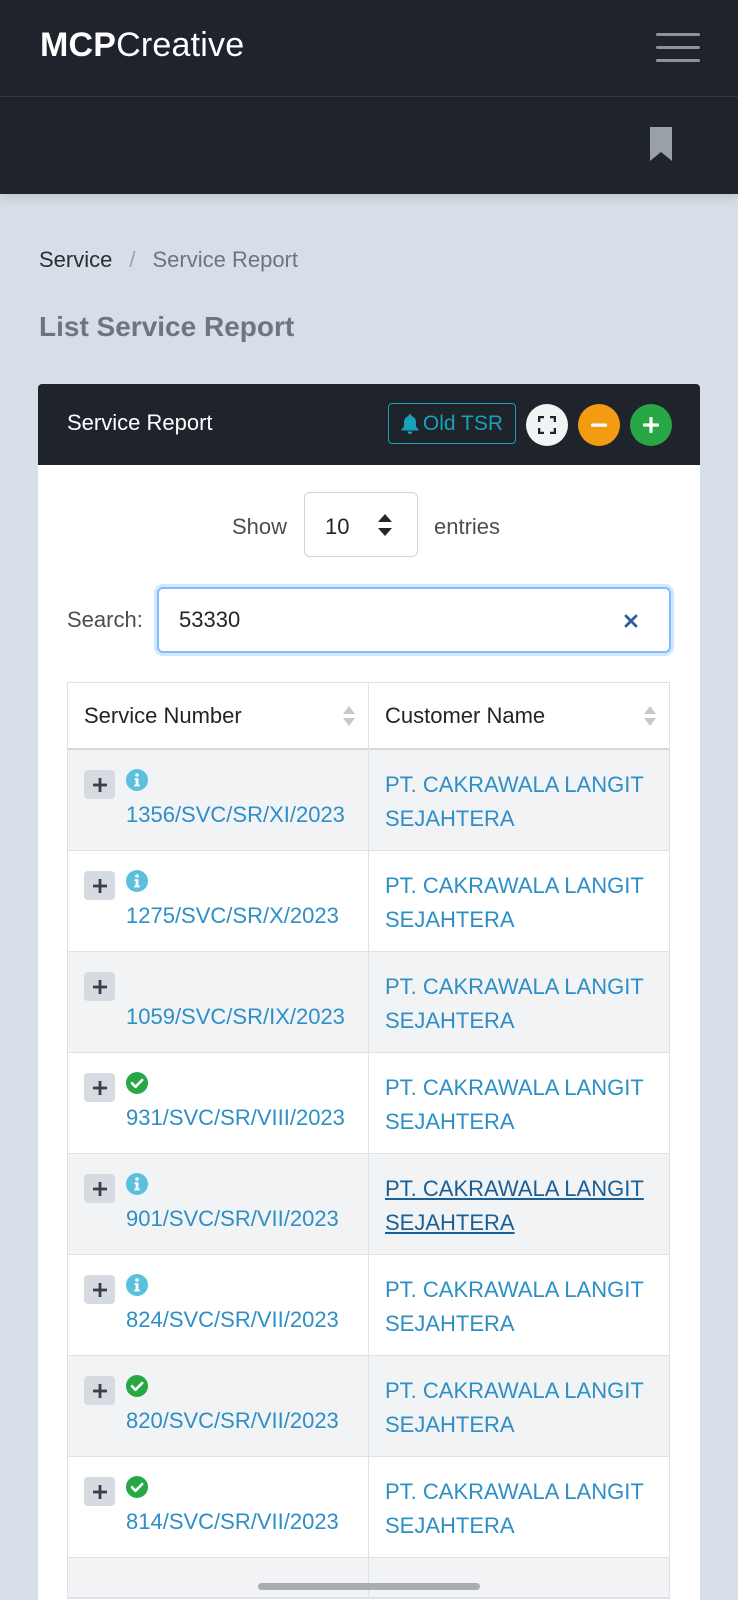 This screenshot has height=1600, width=738. Describe the element at coordinates (337, 526) in the screenshot. I see `entries-value: 10` at that location.